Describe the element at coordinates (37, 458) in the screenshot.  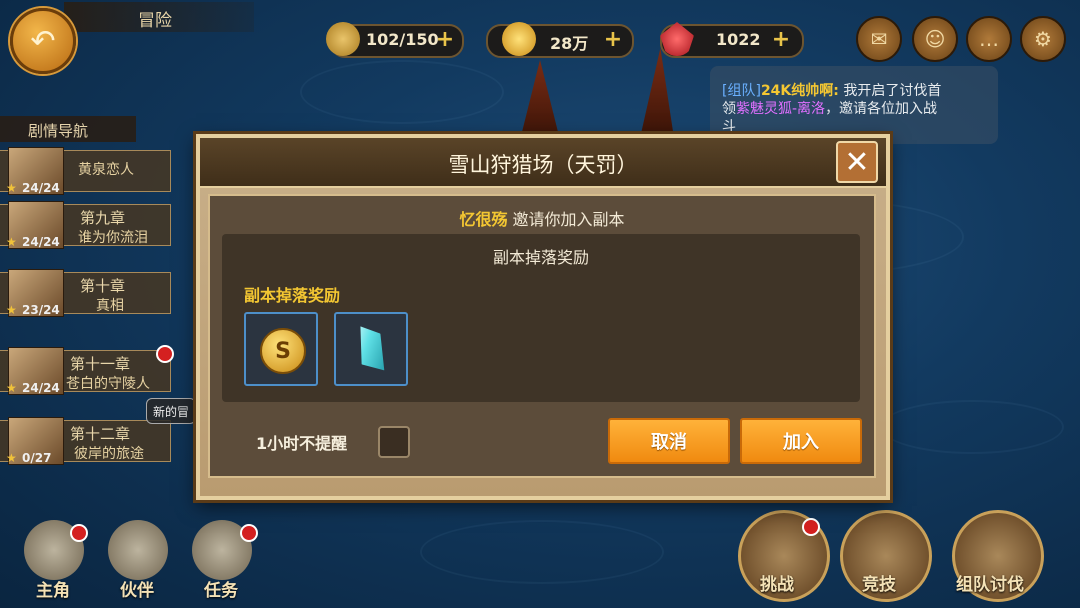
I see `chapter-progress: 0/27` at that location.